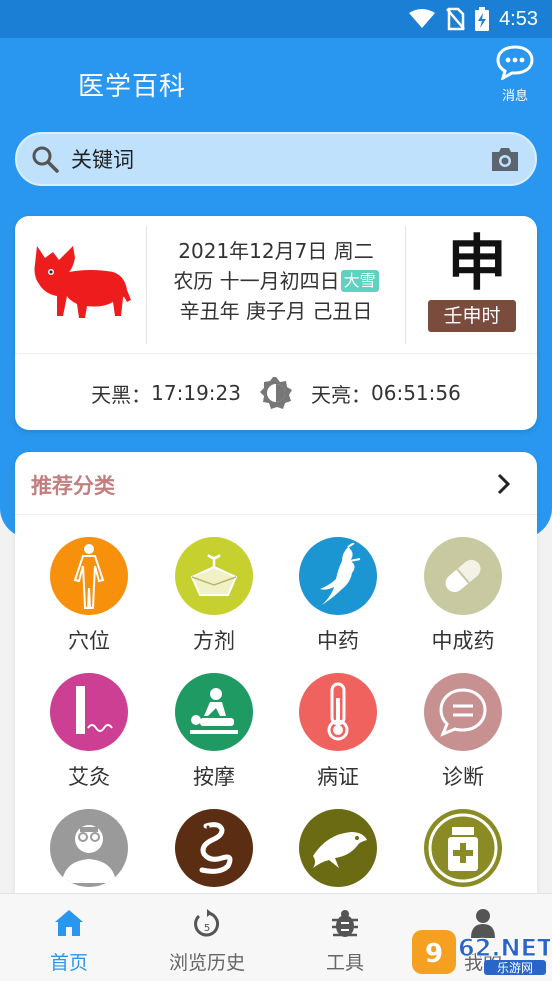 Image resolution: width=552 pixels, height=981 pixels. Describe the element at coordinates (477, 264) in the screenshot. I see `hour-branch: 申` at that location.